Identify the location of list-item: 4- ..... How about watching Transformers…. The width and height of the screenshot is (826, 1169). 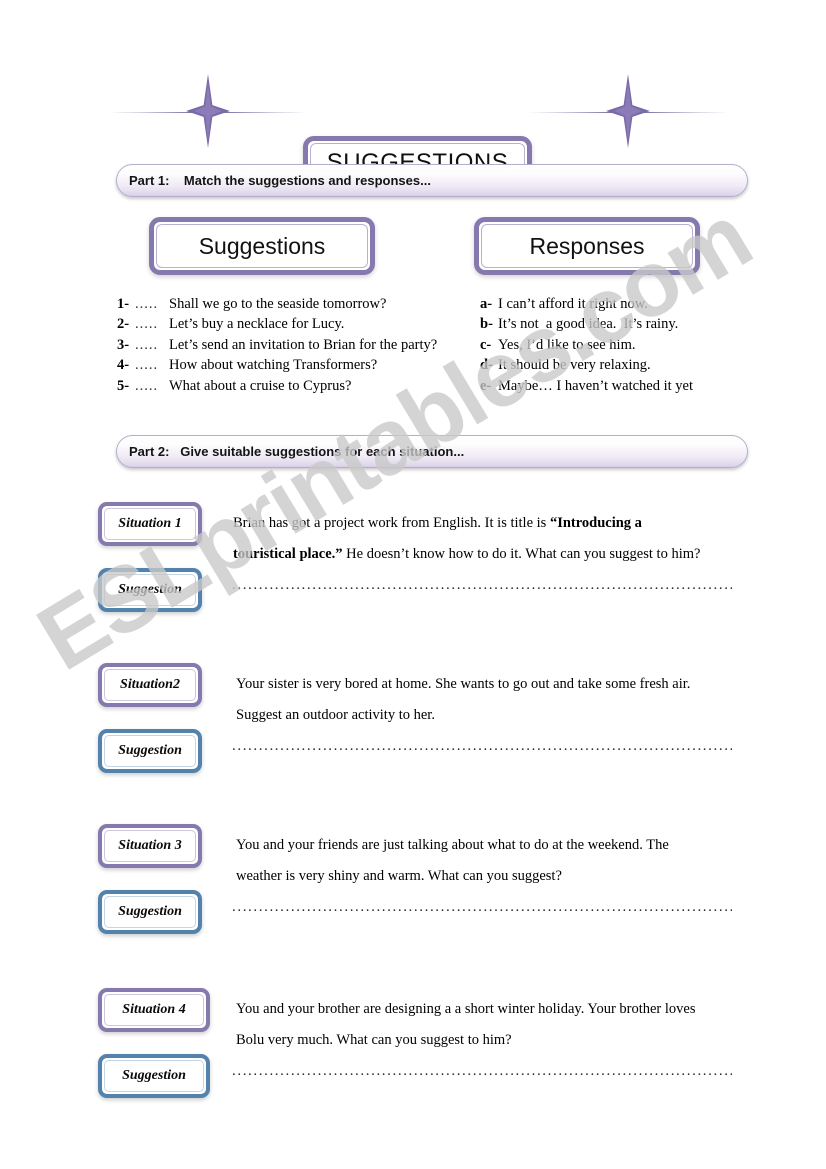
(292, 365).